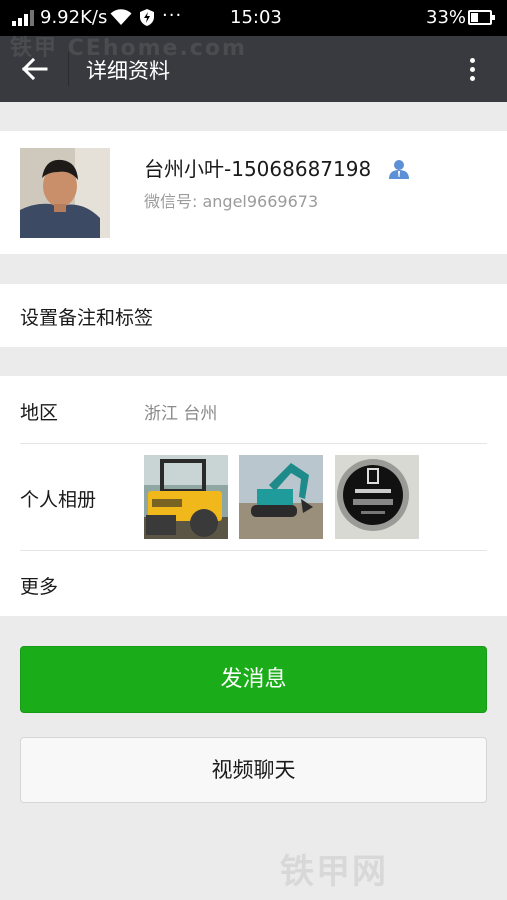  Describe the element at coordinates (256, 17) in the screenshot. I see `clock: 15:03` at that location.